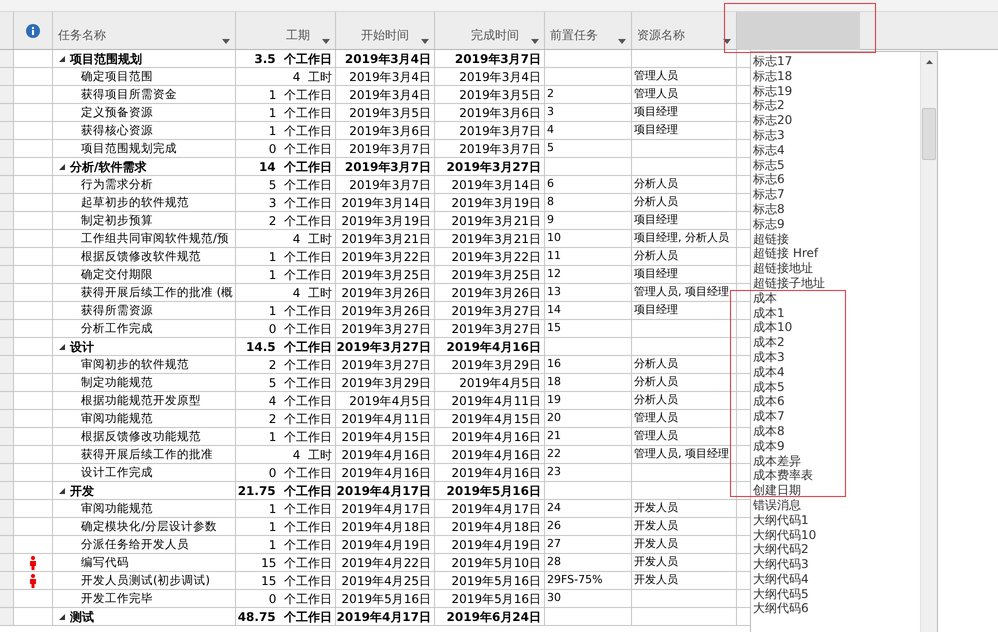 The image size is (998, 632). What do you see at coordinates (836, 224) in the screenshot?
I see `field-list-item: 标志9` at bounding box center [836, 224].